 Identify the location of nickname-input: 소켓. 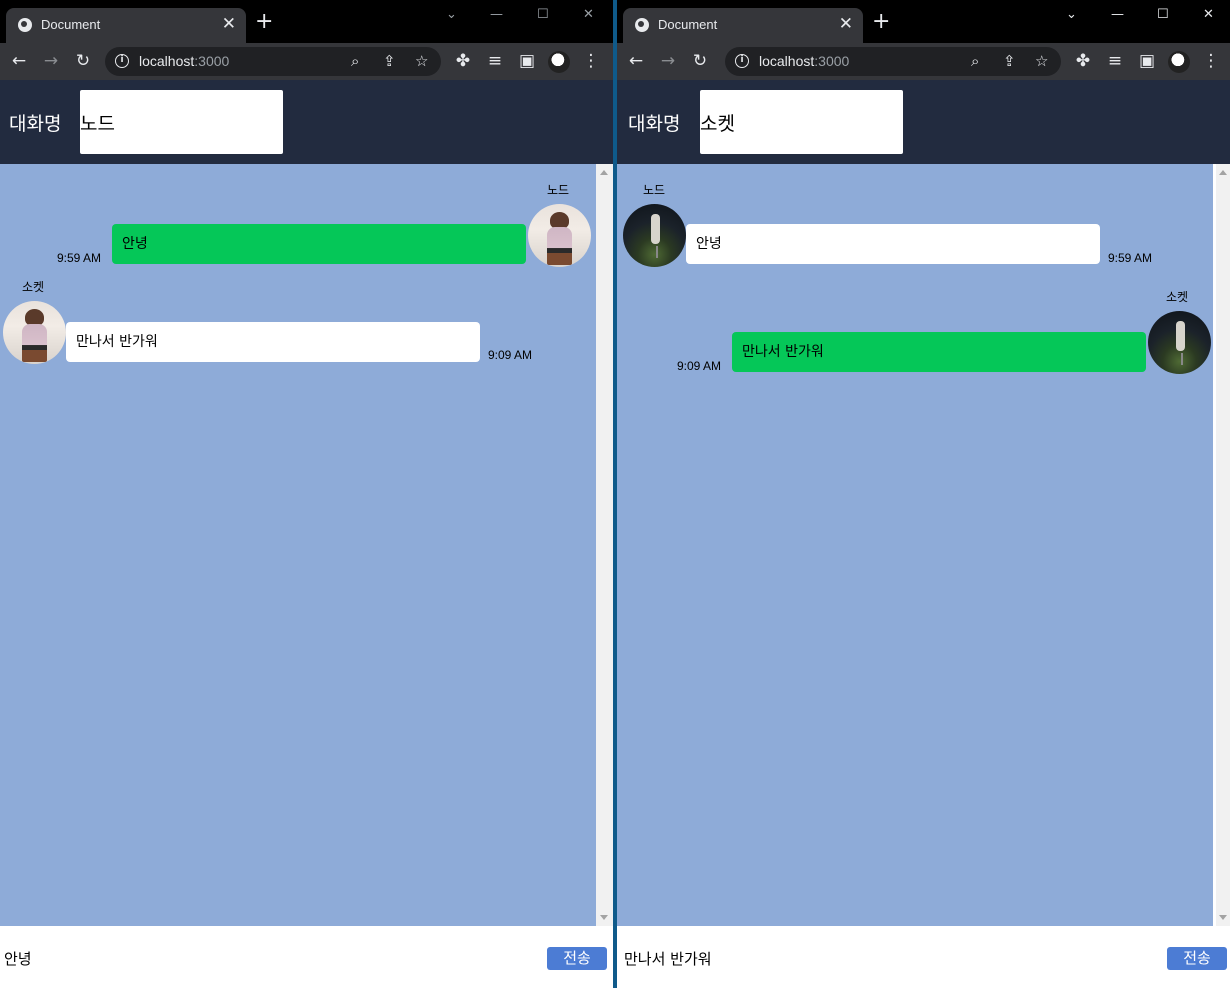
(801, 122).